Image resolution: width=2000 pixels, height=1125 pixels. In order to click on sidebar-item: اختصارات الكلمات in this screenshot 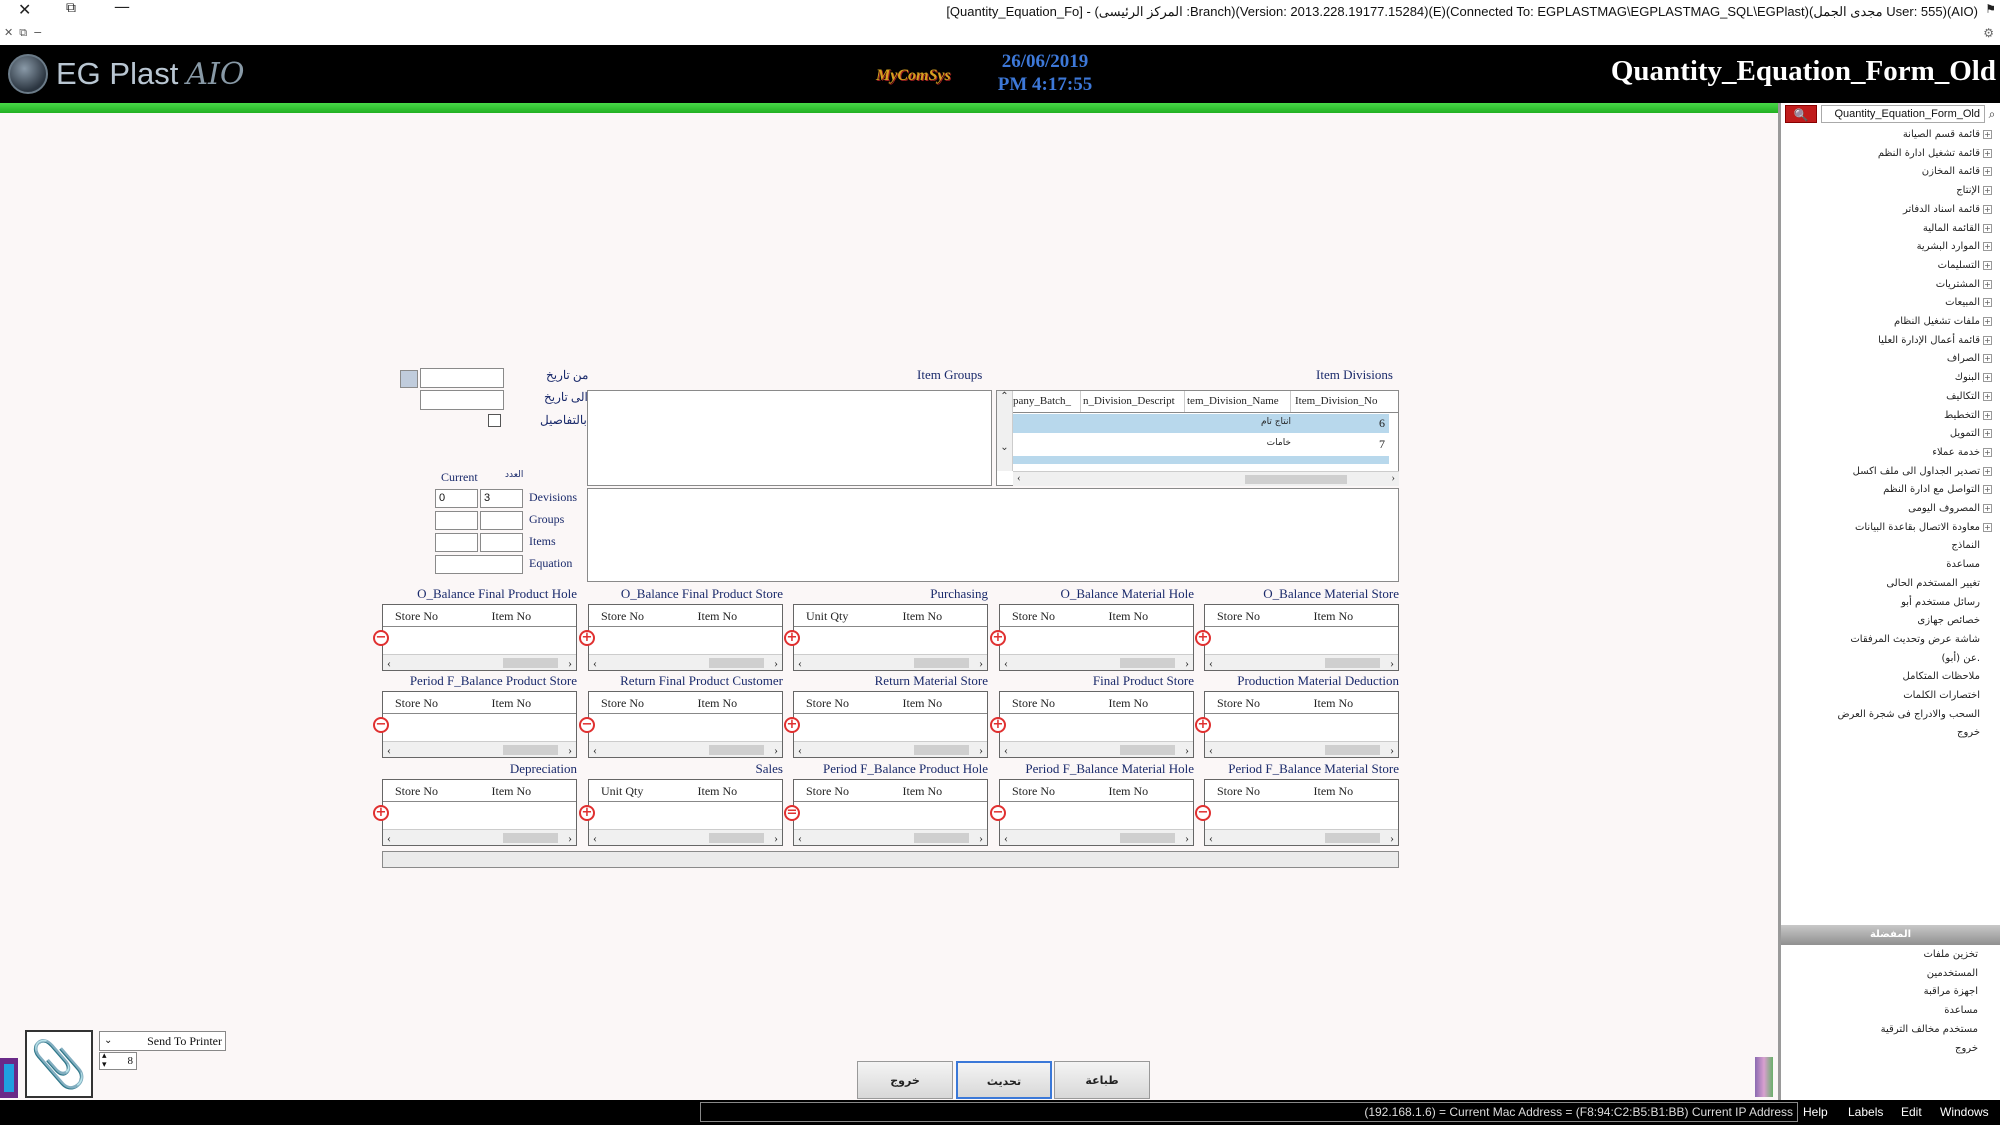, I will do `click(1941, 695)`.